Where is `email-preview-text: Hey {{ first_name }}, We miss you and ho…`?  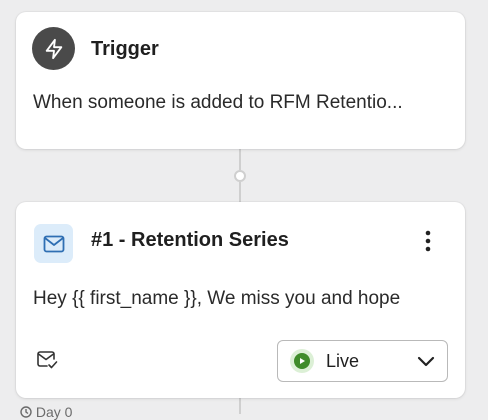
email-preview-text: Hey {{ first_name }}, We miss you and ho… is located at coordinates (217, 298).